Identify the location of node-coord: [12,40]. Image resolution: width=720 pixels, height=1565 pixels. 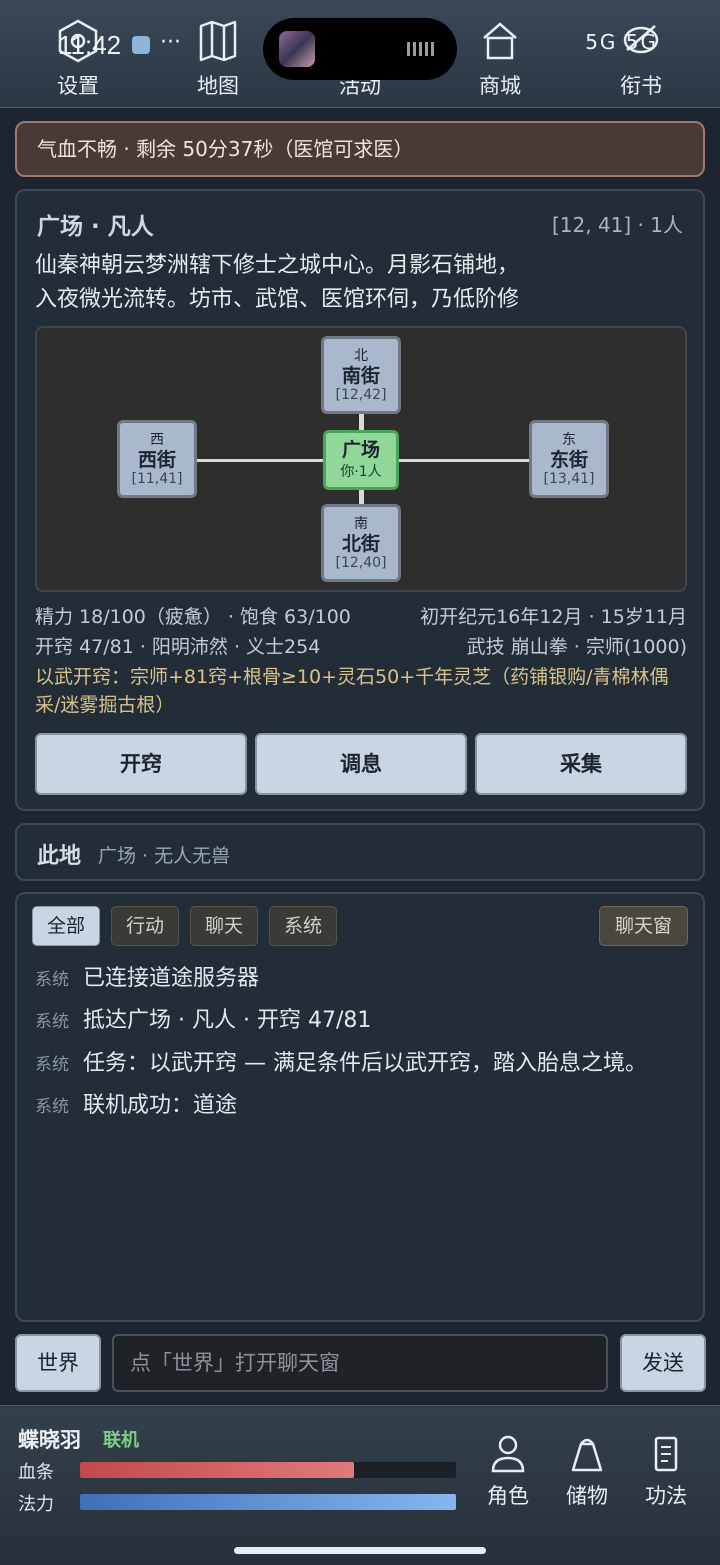
(361, 563).